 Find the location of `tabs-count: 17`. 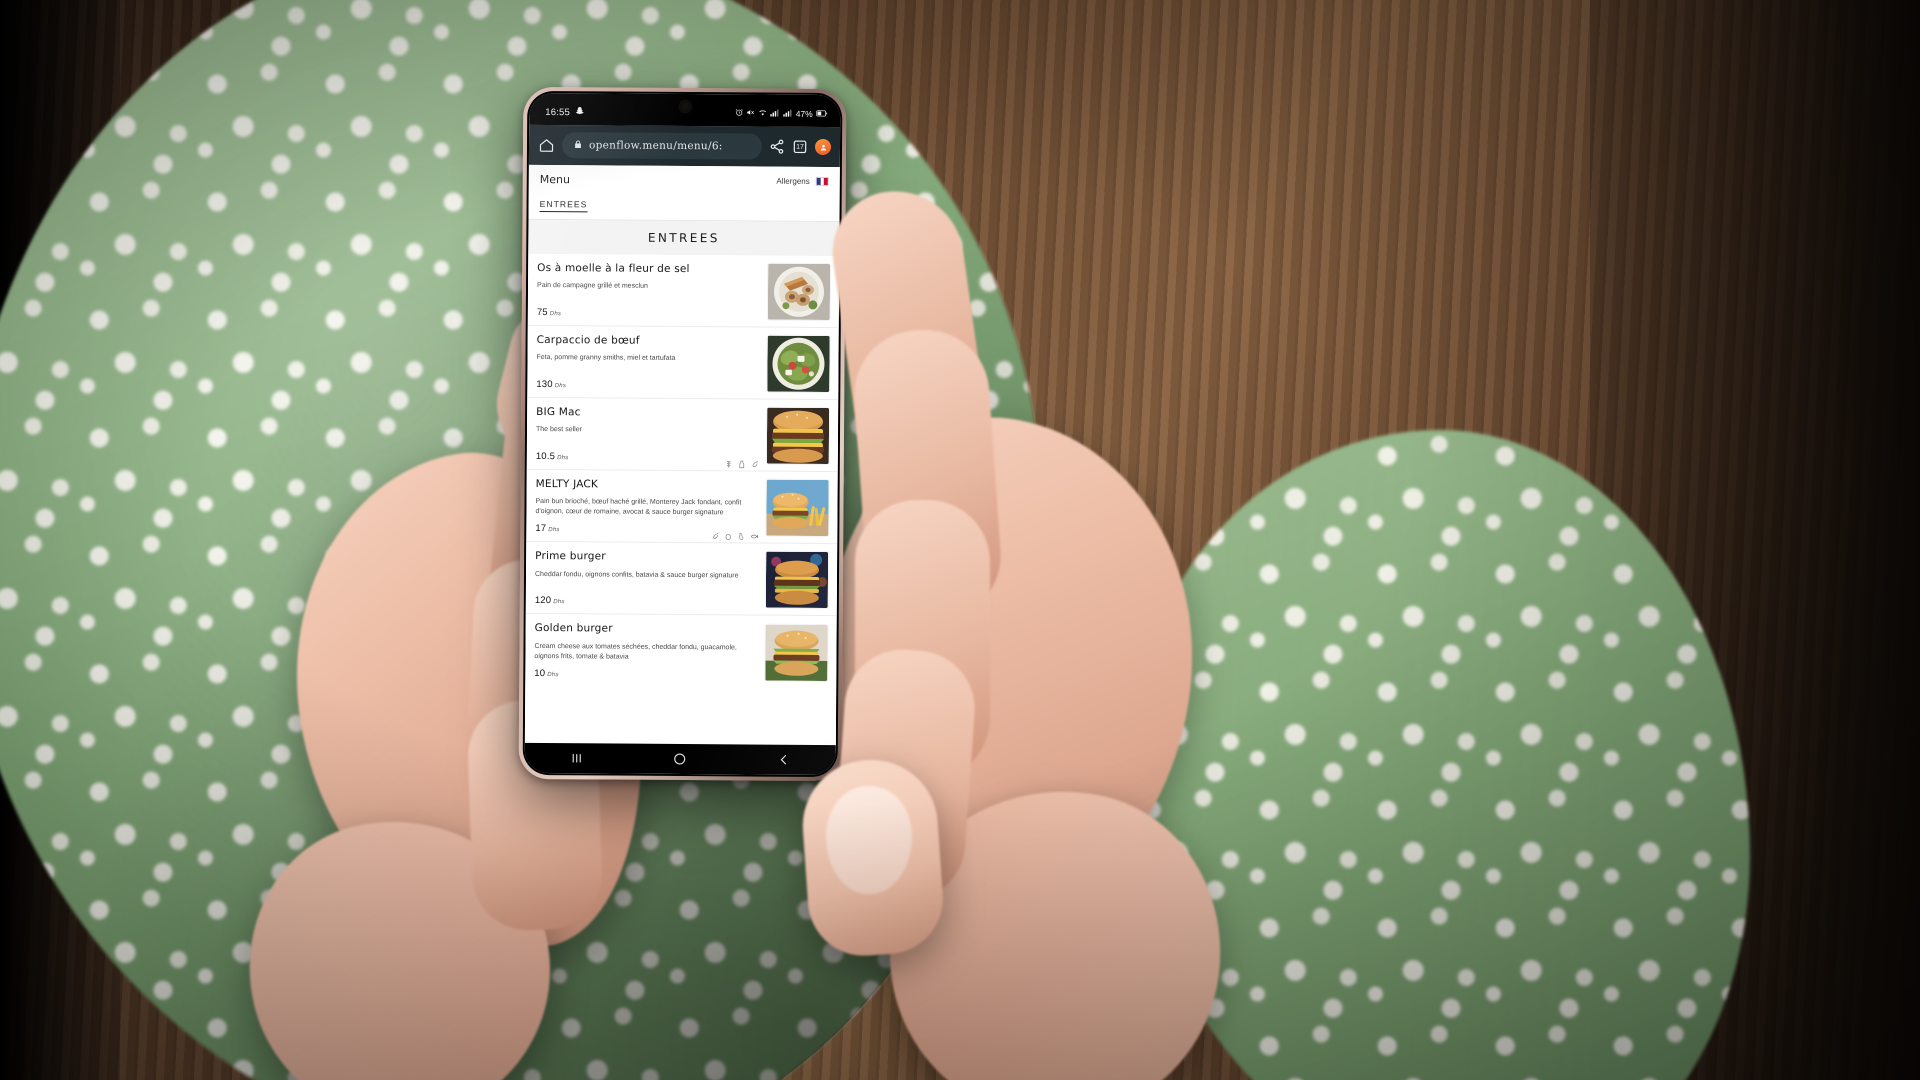

tabs-count: 17 is located at coordinates (800, 147).